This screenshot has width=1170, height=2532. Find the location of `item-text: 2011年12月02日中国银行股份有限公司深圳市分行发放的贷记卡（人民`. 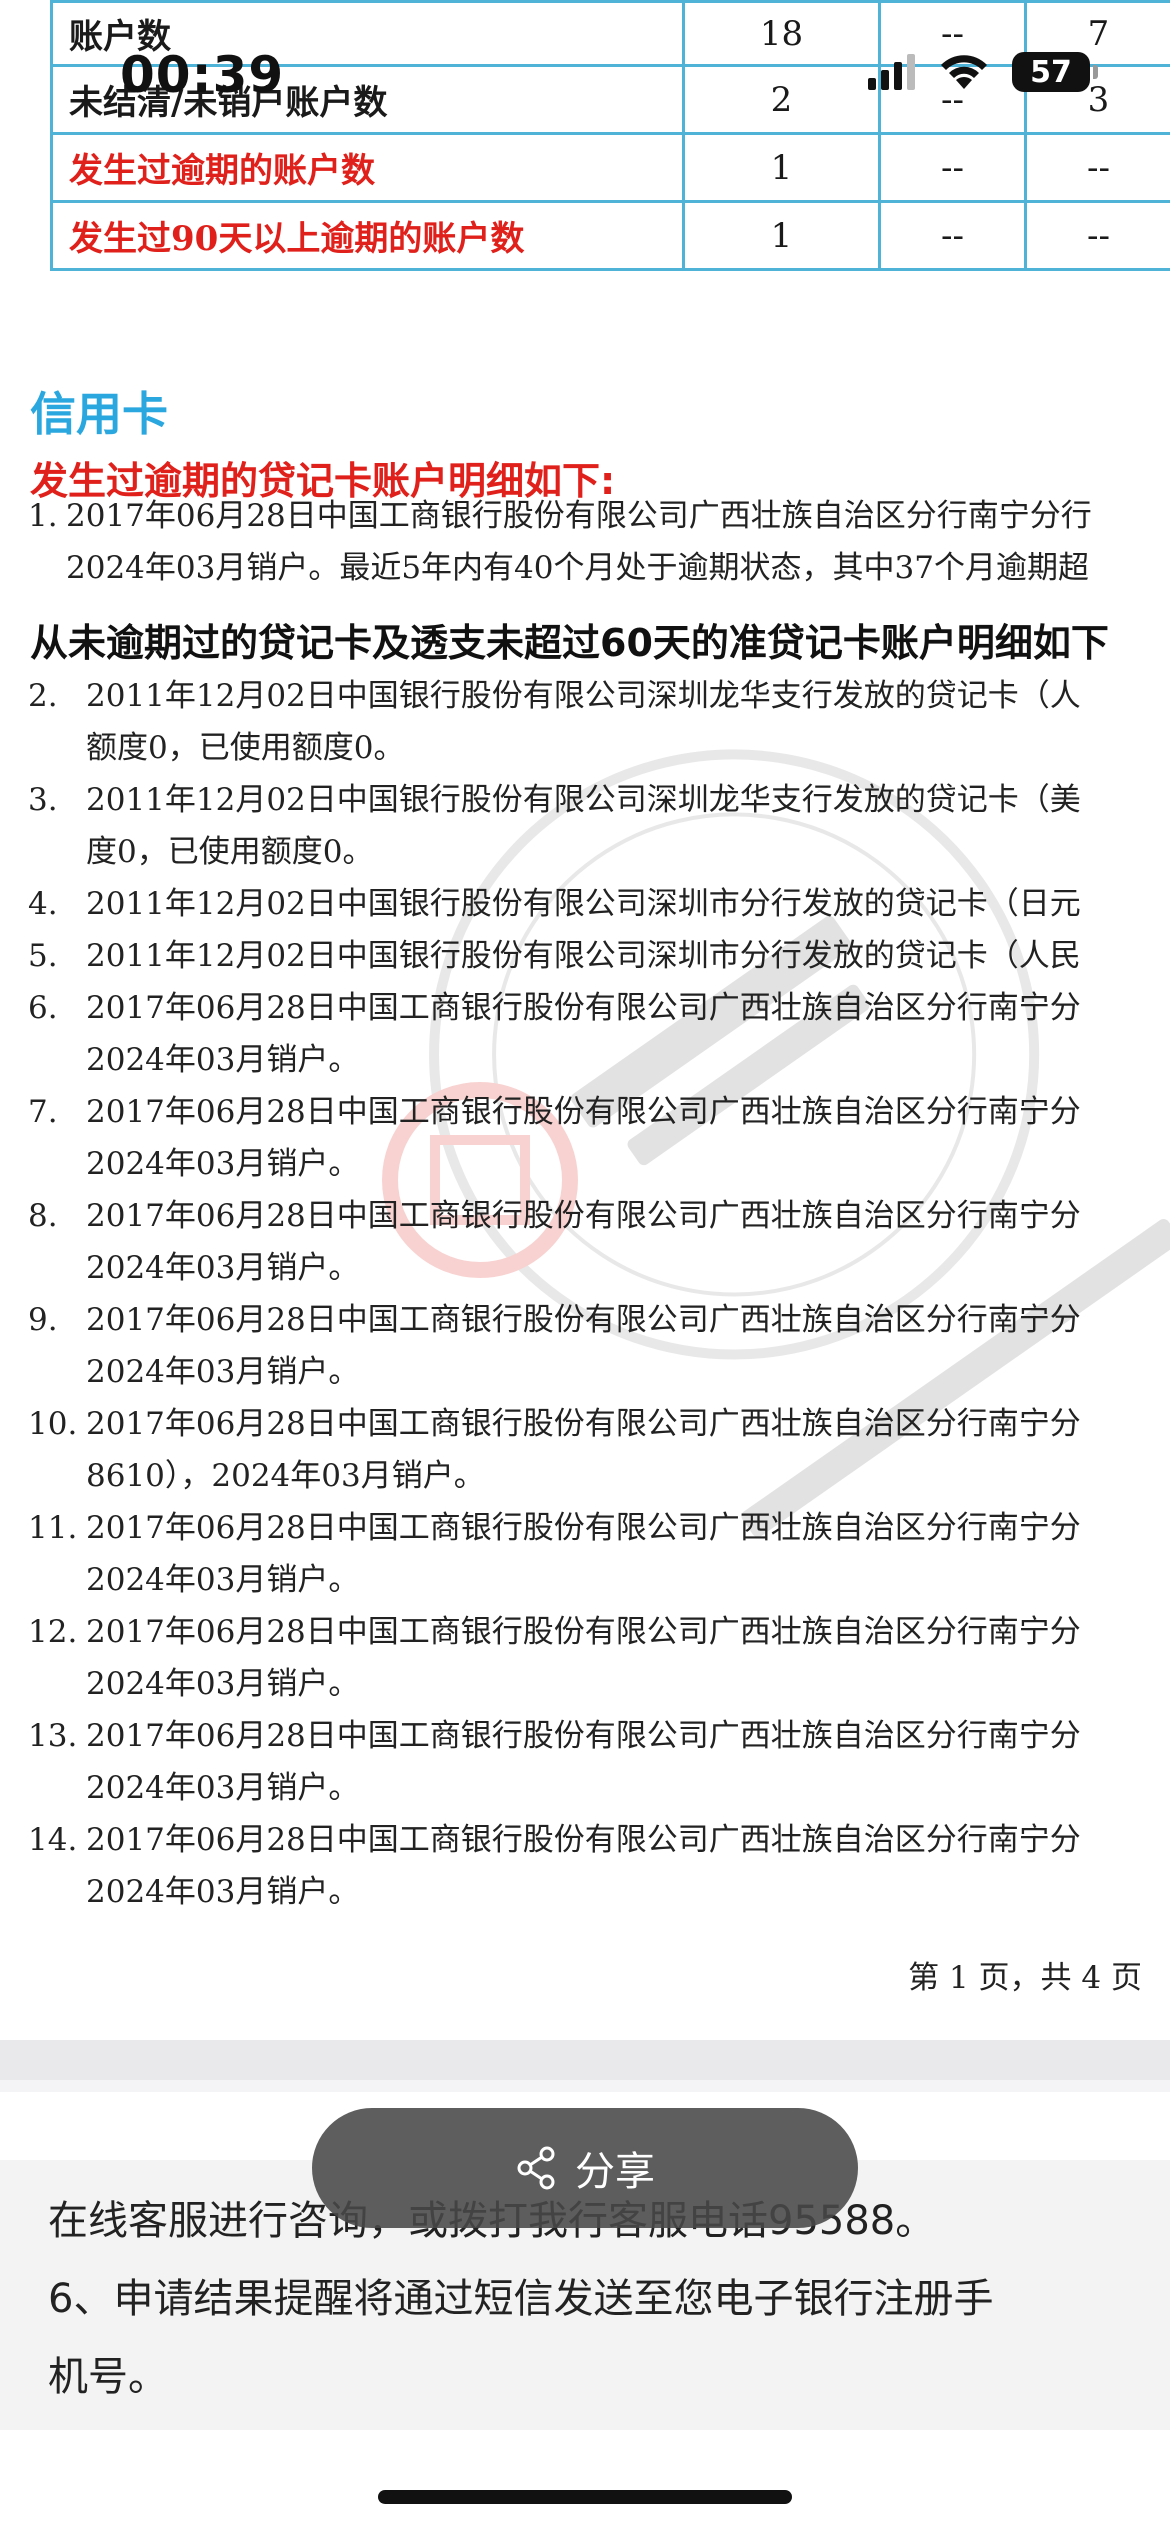

item-text: 2011年12月02日中国银行股份有限公司深圳市分行发放的贷记卡（人民 is located at coordinates (583, 956).